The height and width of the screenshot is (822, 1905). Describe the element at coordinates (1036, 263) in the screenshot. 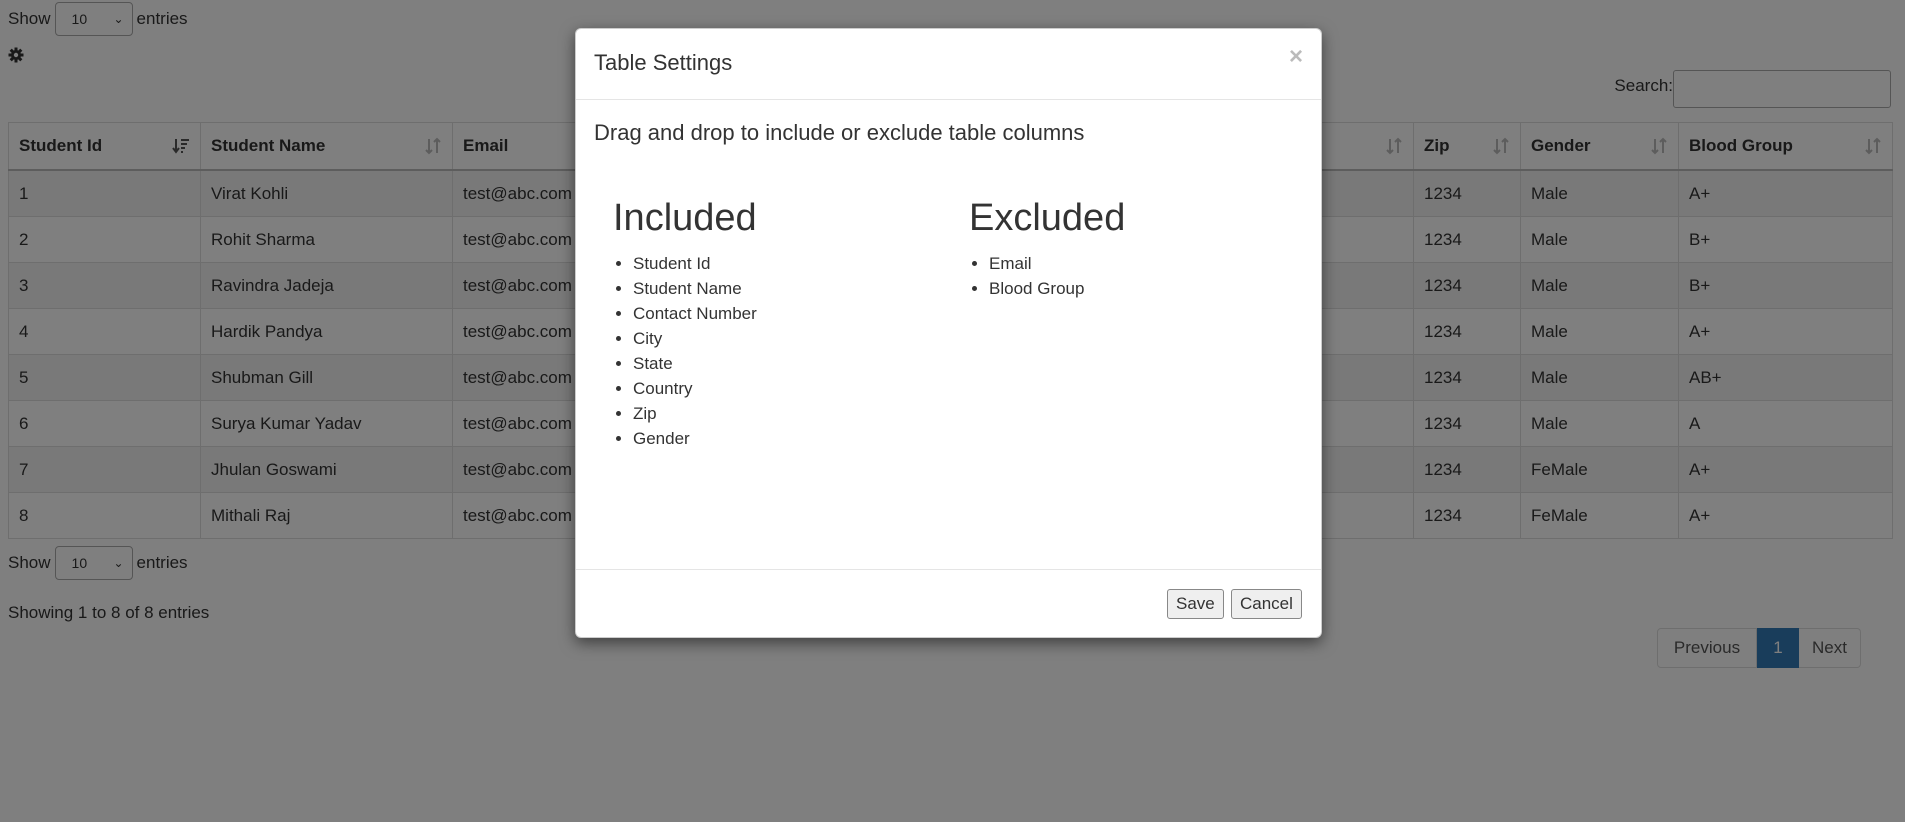

I see `excluded-column-item: Email` at that location.